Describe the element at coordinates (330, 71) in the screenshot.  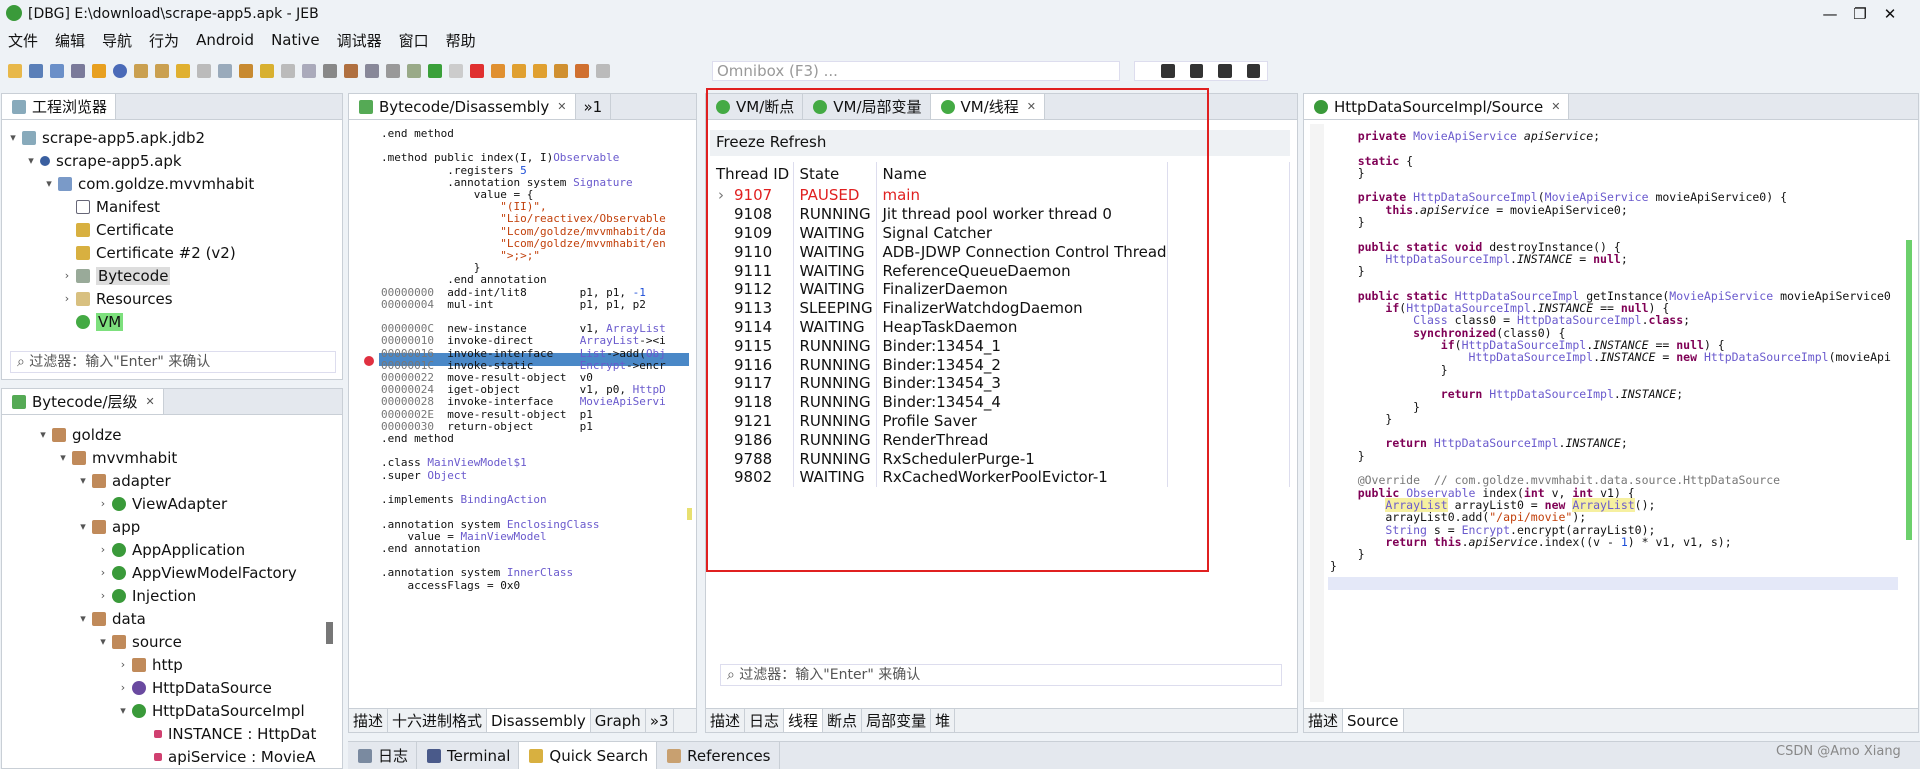
I see `decompile-icon` at that location.